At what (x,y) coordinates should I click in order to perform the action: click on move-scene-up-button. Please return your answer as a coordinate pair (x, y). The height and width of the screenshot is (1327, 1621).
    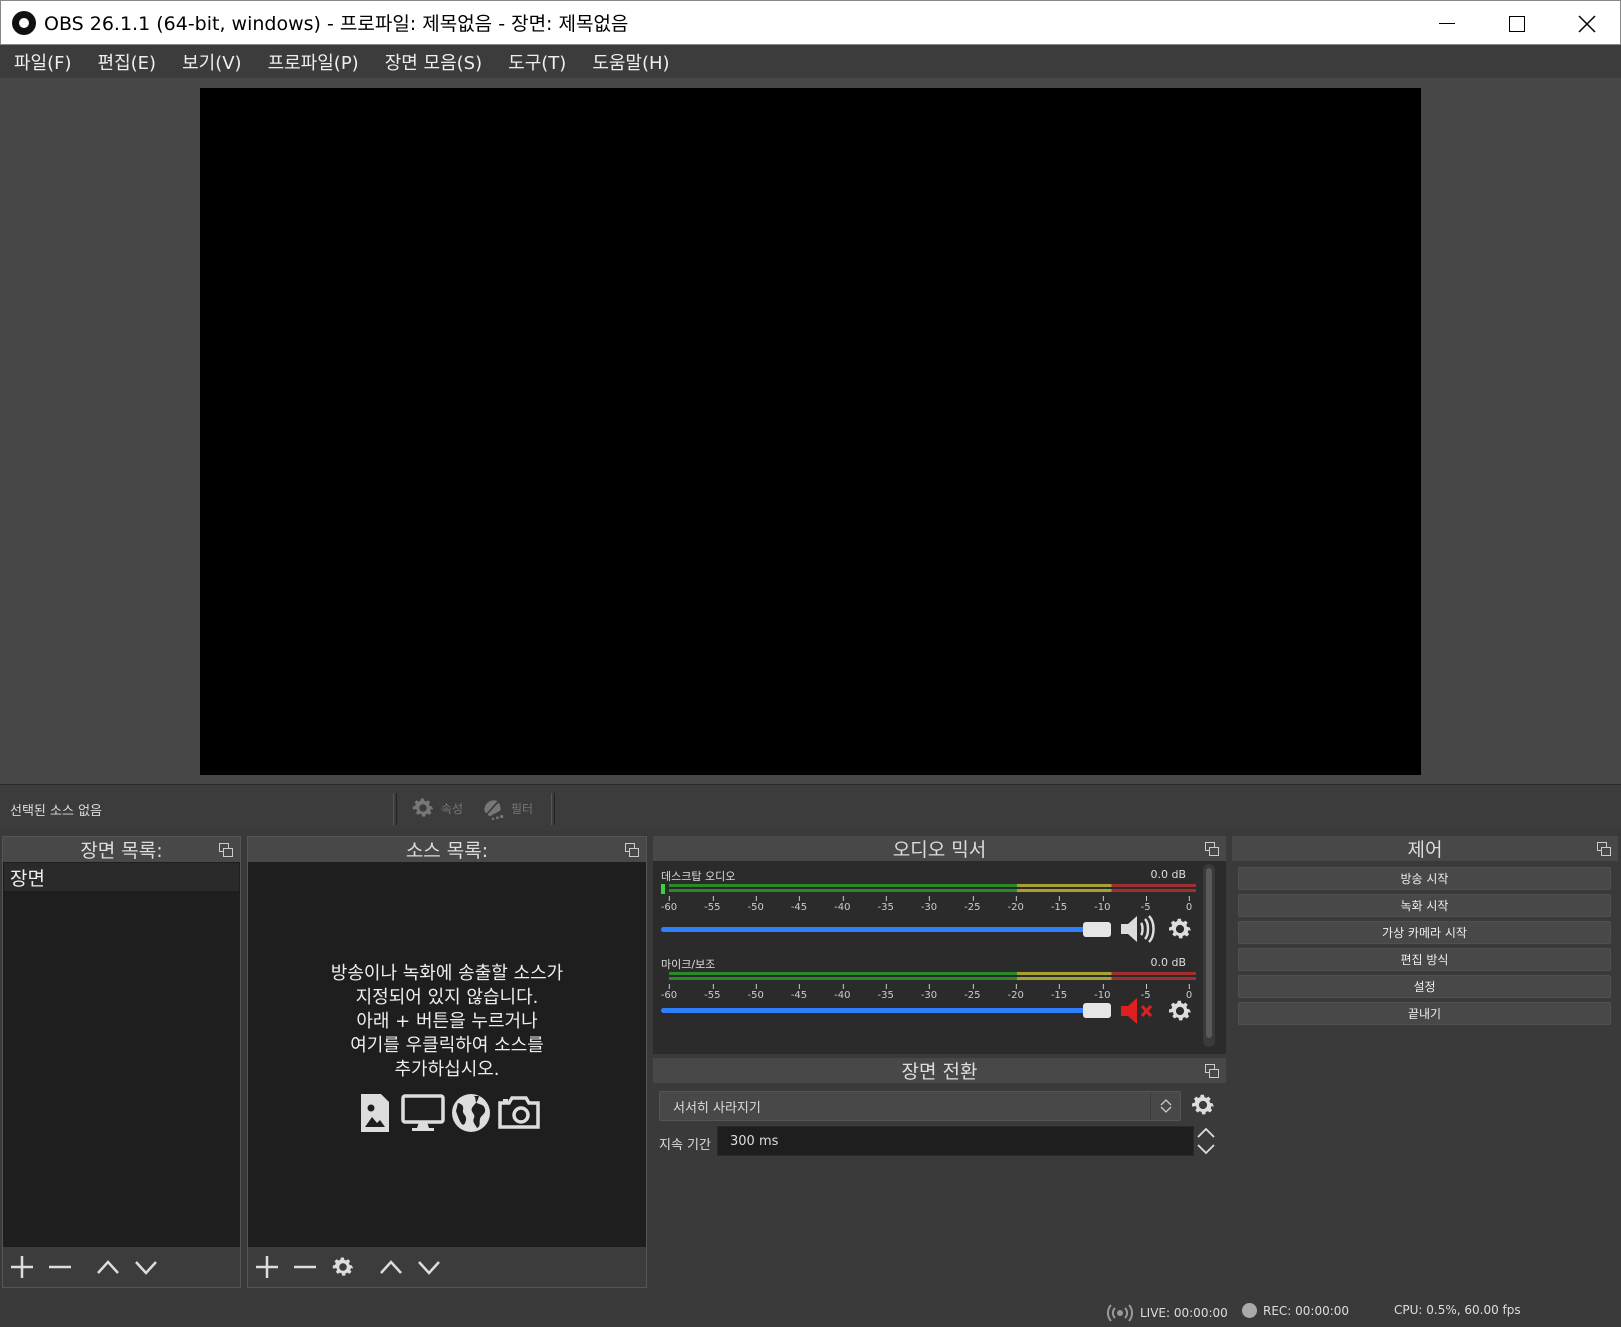
    Looking at the image, I should click on (108, 1267).